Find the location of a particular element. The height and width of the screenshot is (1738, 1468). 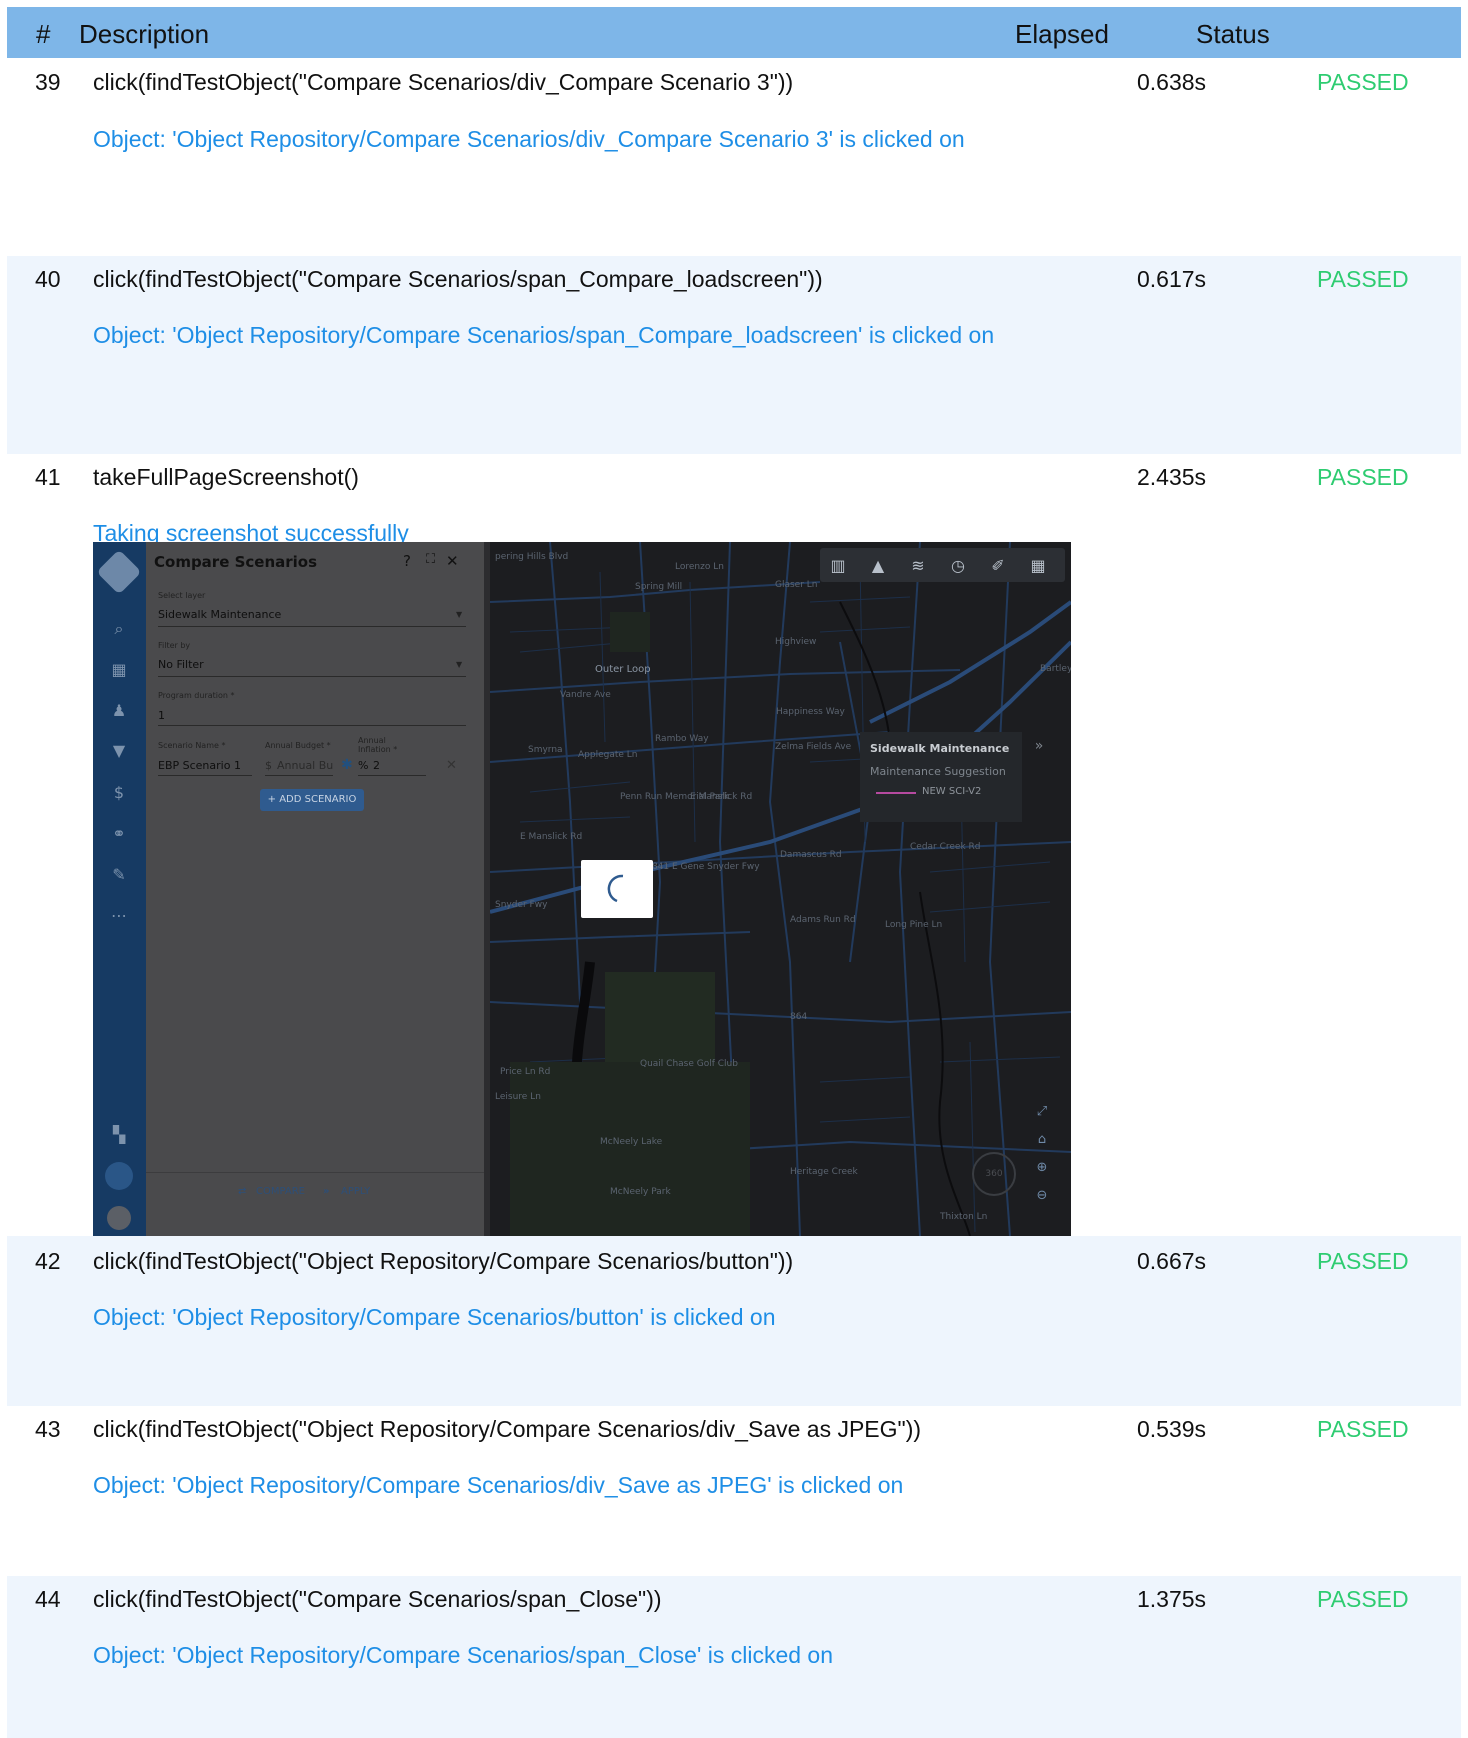

spinner-icon is located at coordinates (615, 888).